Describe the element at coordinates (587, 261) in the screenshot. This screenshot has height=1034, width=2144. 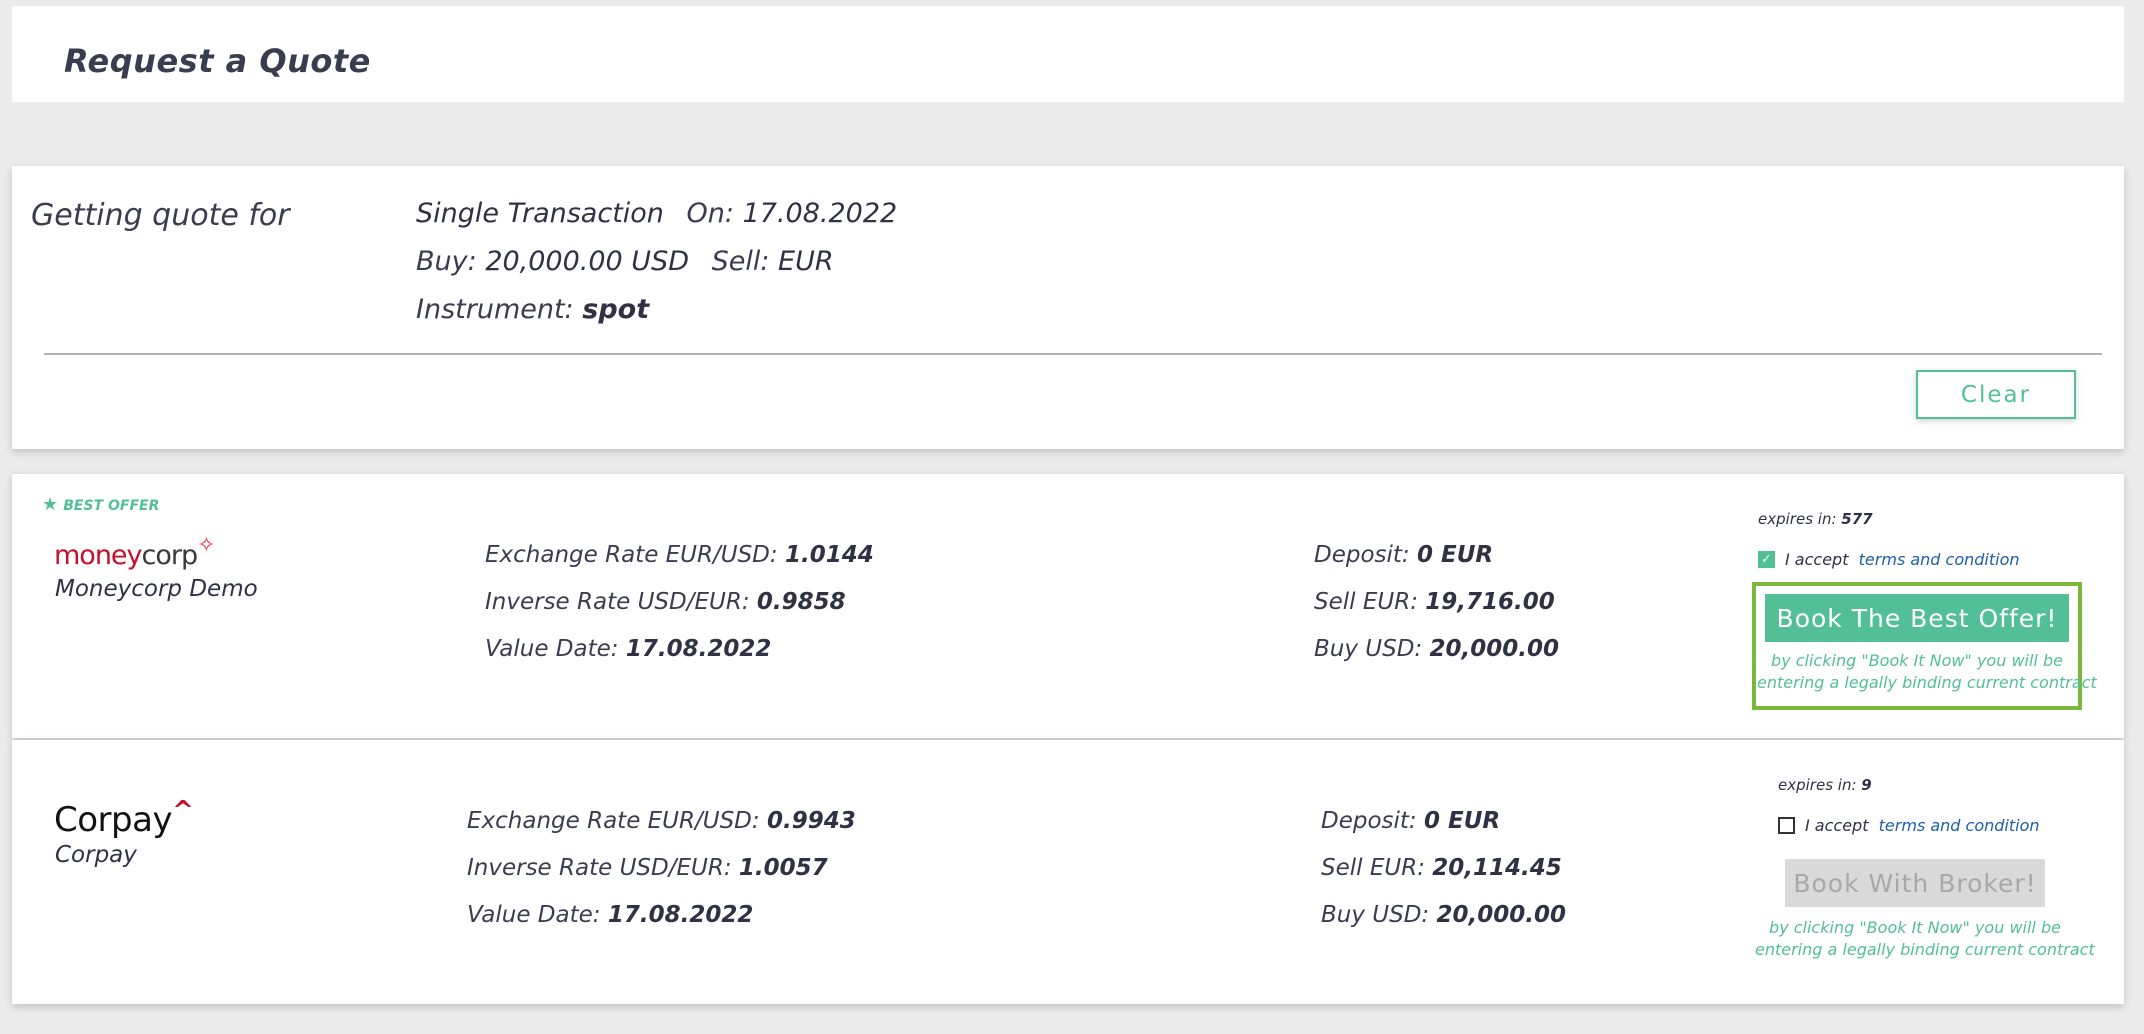
I see `buy-value: 20,000.00 USD` at that location.